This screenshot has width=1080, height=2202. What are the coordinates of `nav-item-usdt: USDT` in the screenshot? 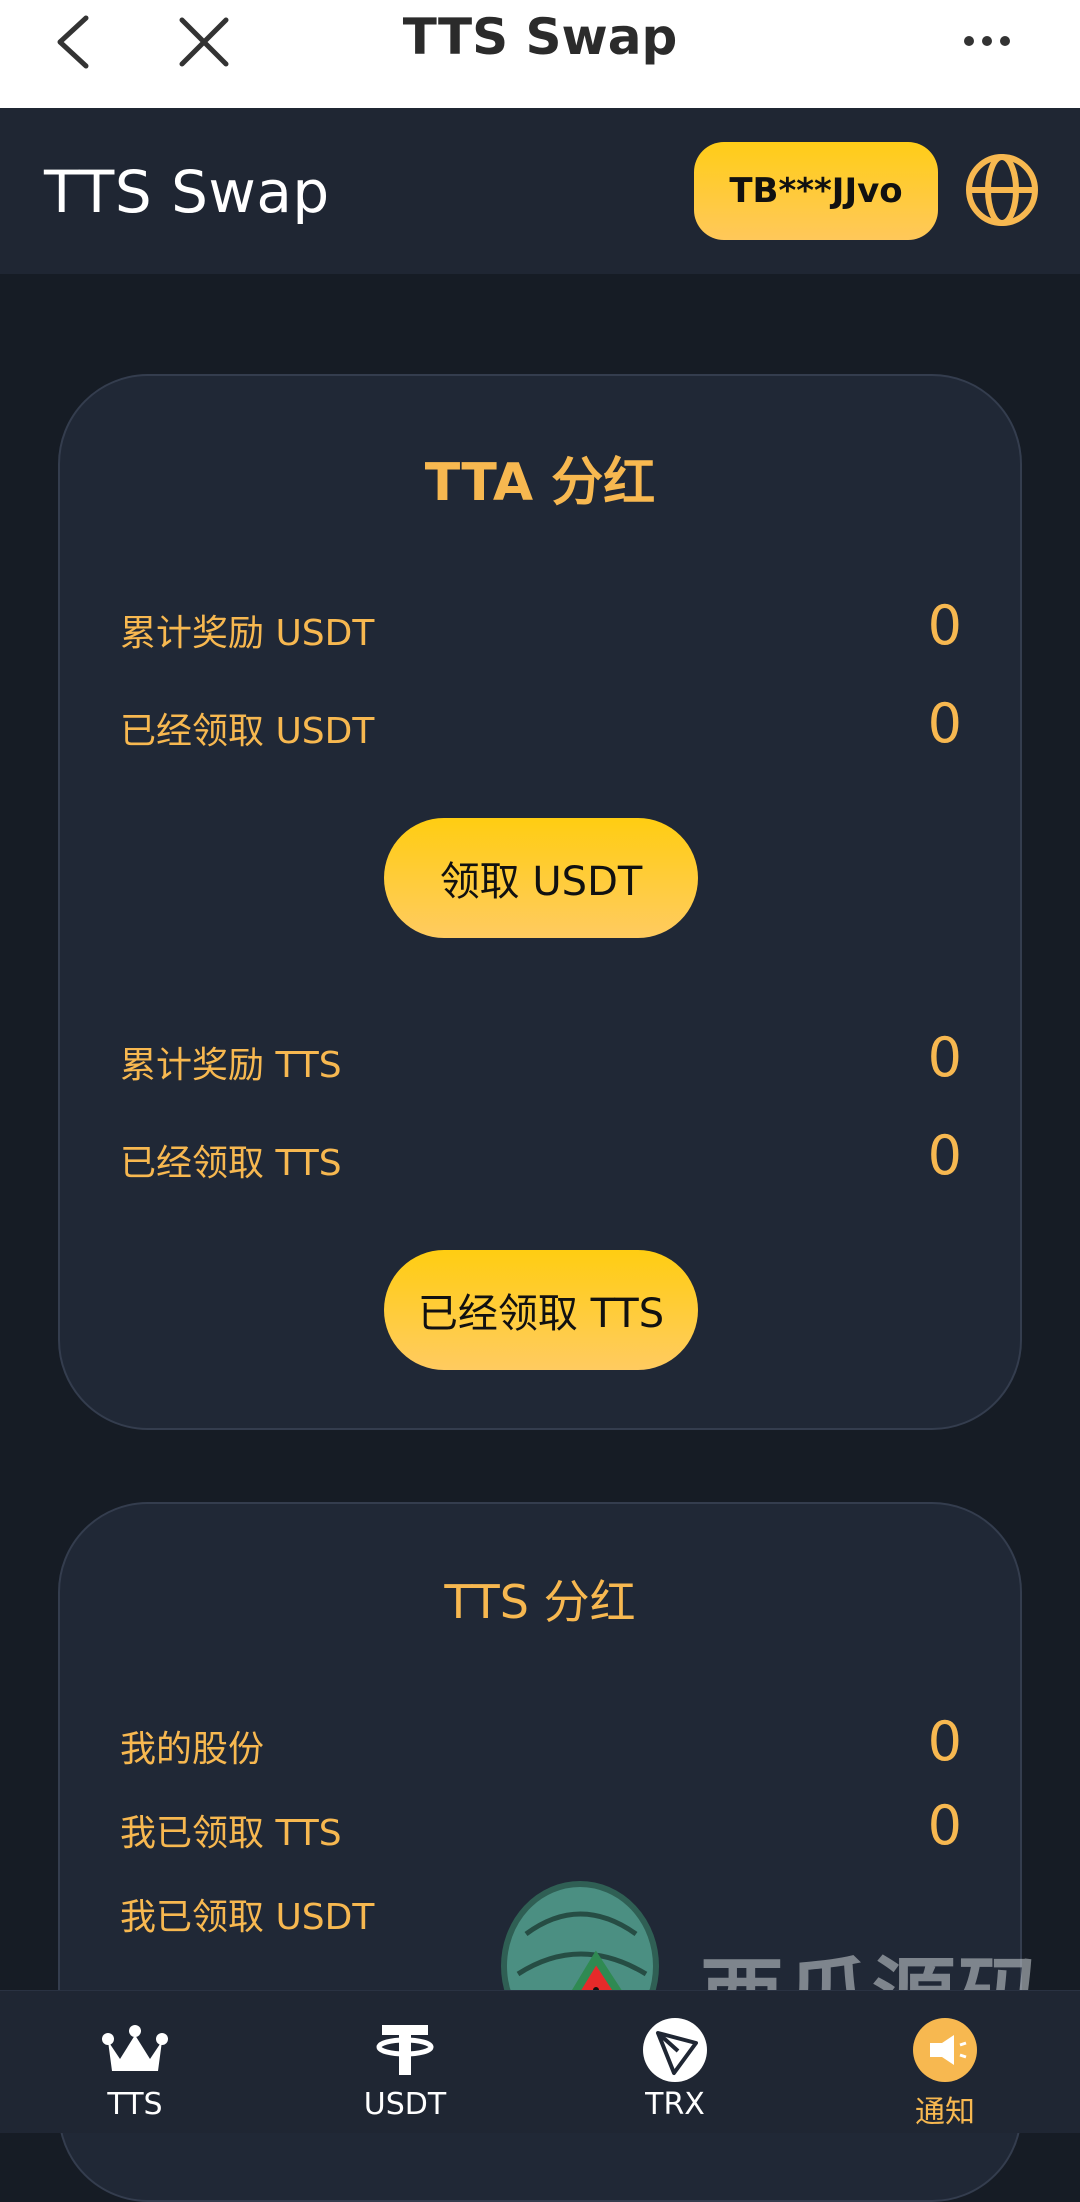 It's located at (405, 2062).